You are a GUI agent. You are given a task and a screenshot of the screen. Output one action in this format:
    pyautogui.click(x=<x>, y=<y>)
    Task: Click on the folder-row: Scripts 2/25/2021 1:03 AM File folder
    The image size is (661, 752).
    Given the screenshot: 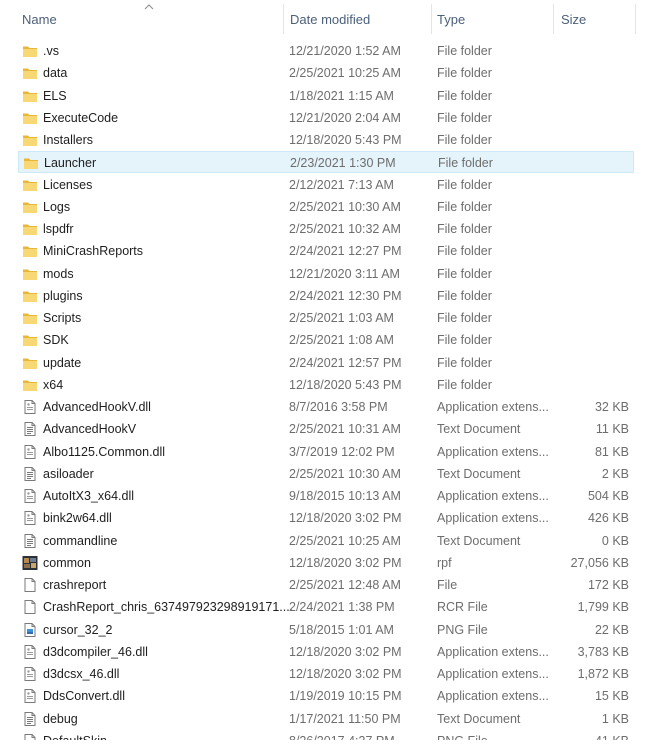 What is the action you would take?
    pyautogui.click(x=326, y=318)
    